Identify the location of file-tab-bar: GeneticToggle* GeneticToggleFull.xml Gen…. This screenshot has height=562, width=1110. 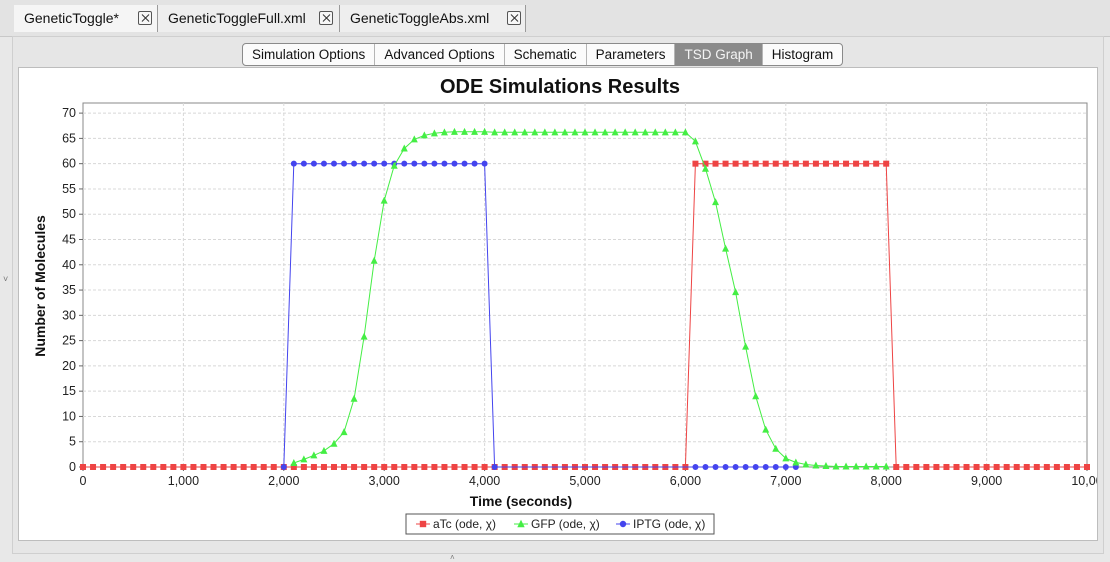
(555, 18).